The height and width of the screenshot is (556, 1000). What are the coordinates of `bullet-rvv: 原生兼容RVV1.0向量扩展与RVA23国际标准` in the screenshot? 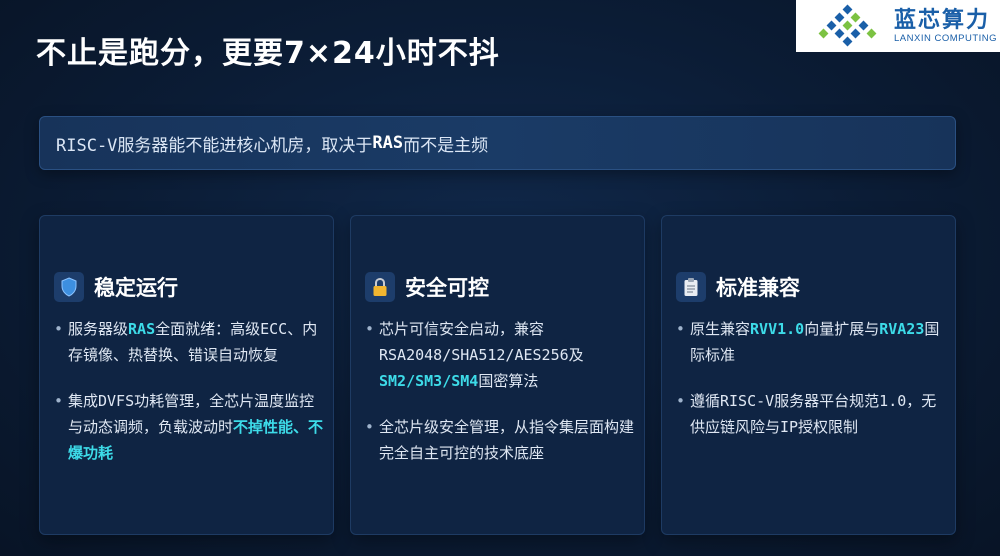 It's located at (811, 342).